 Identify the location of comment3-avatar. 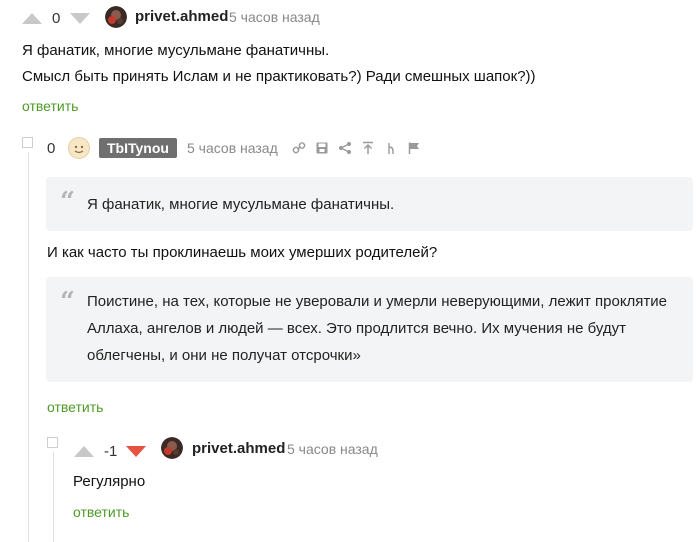
(172, 450).